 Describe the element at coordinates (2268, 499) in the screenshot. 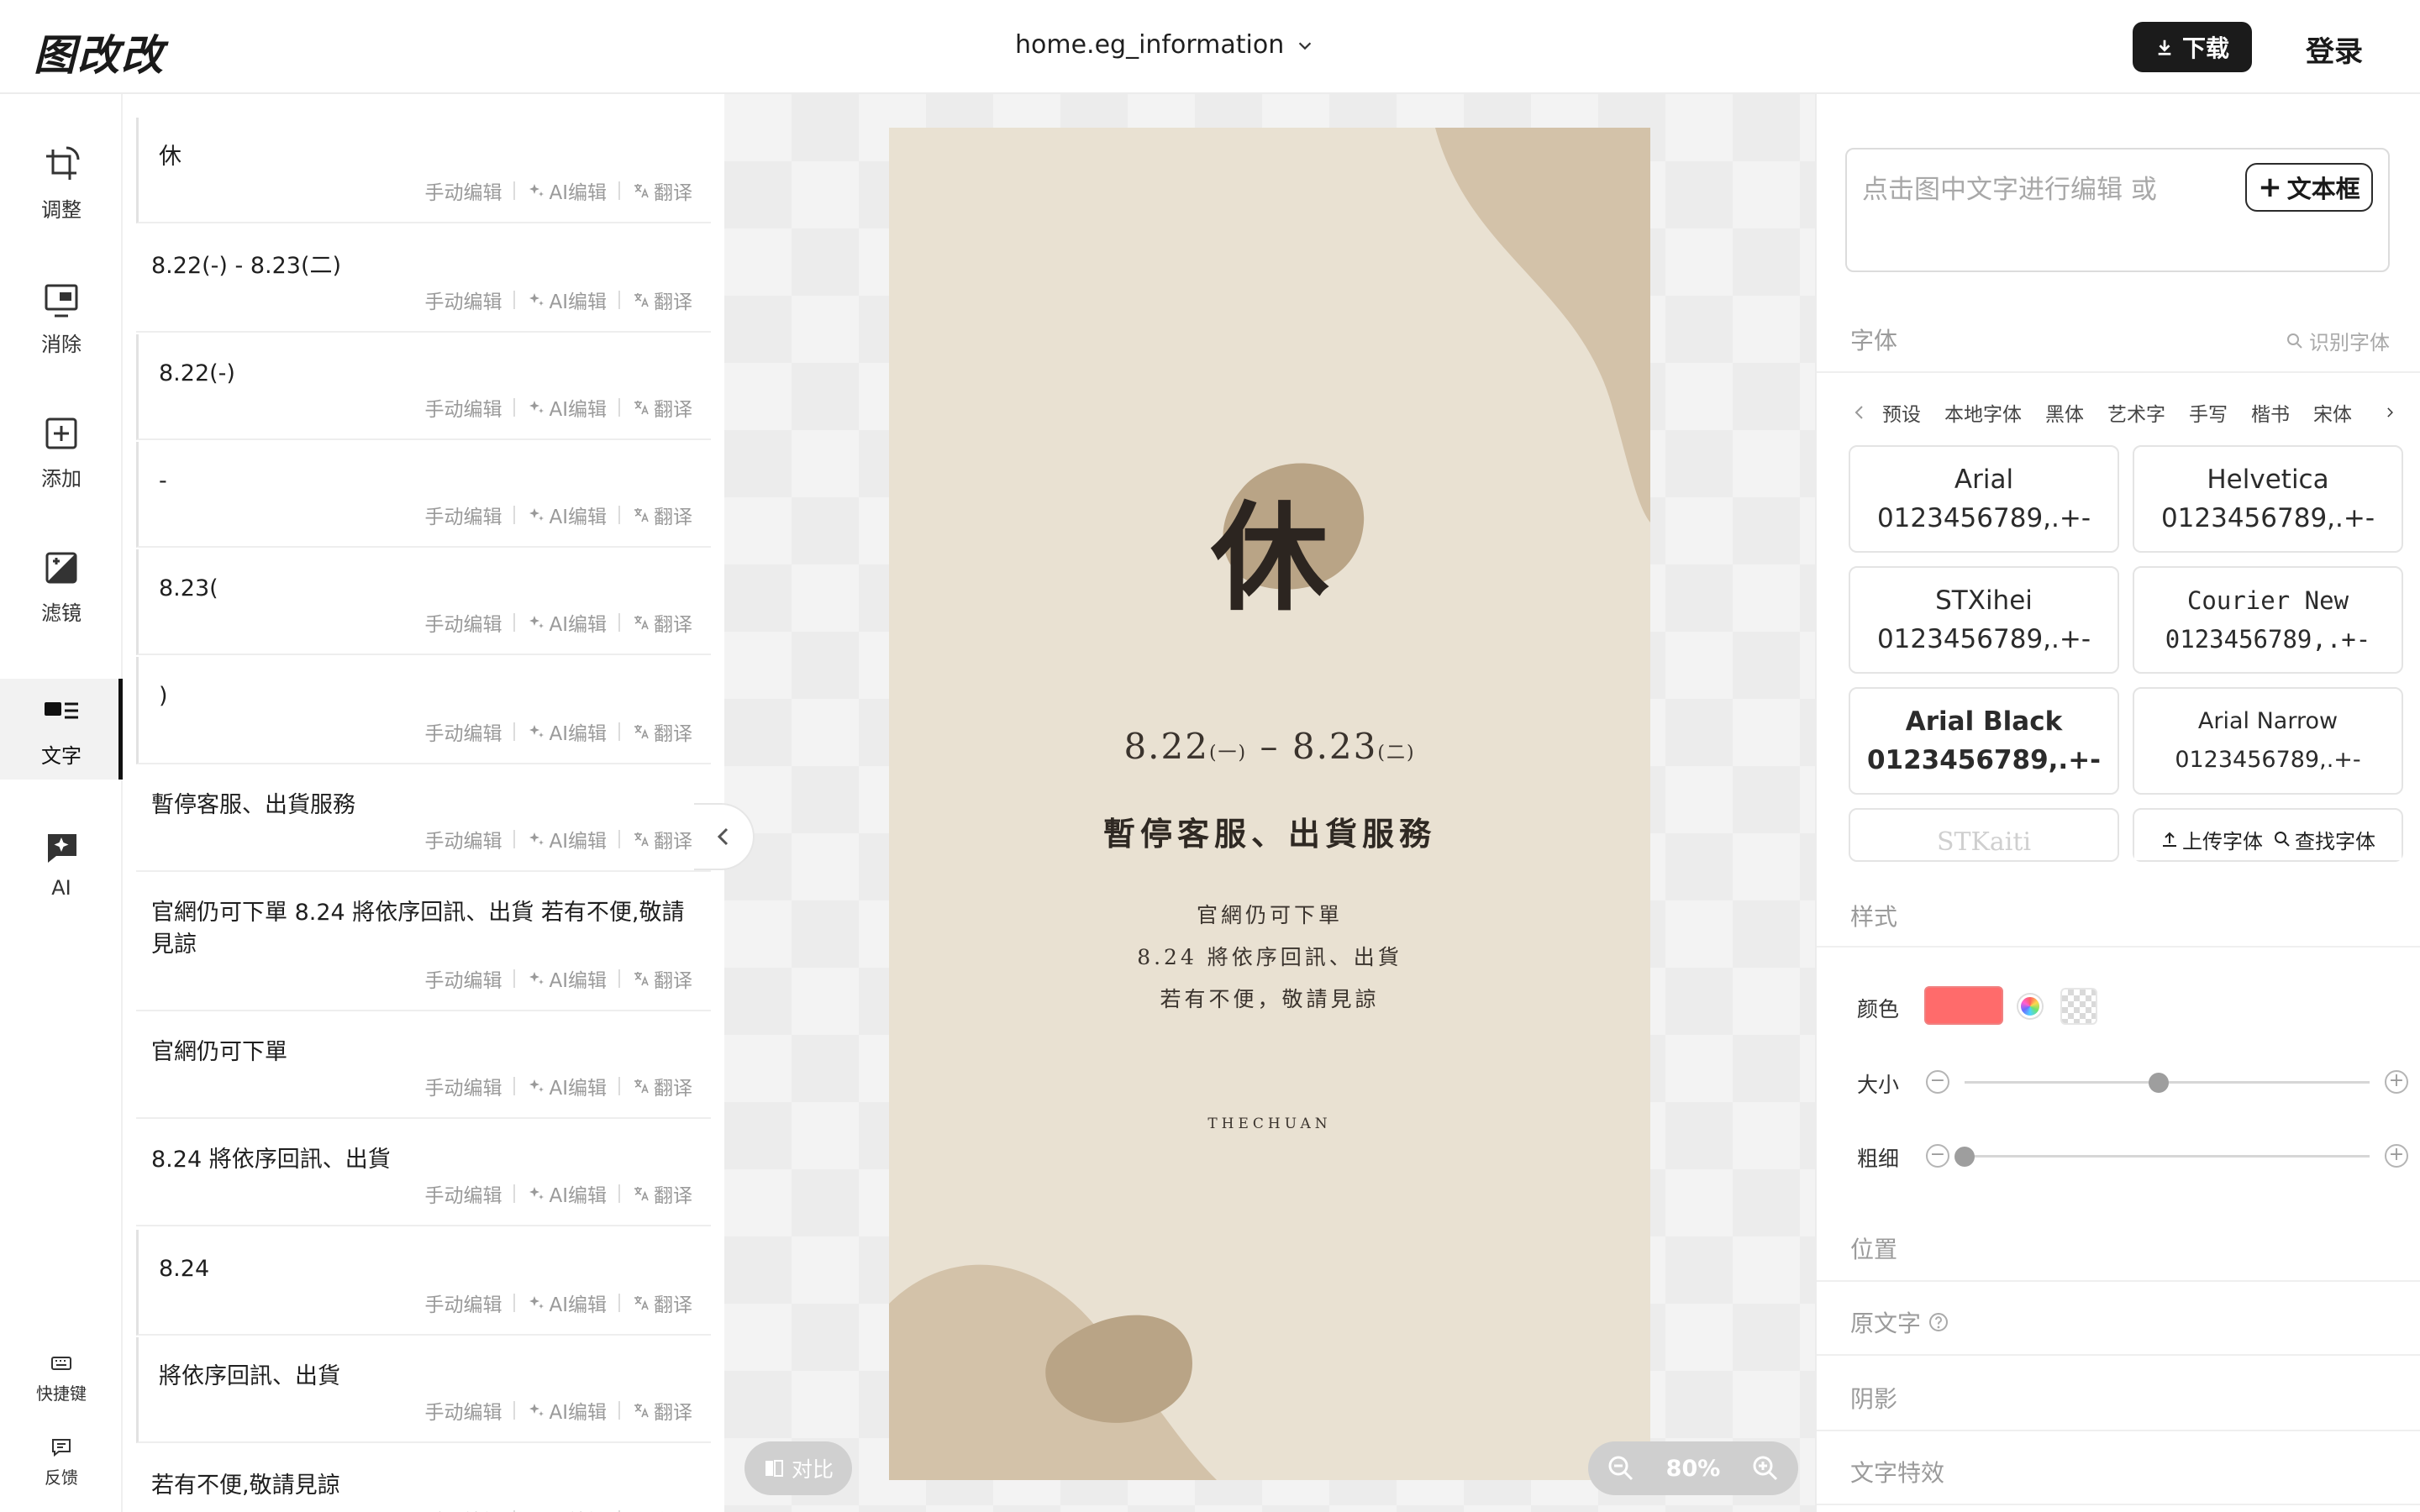

I see `font-card-helvetica: Helvetica 0123456789,.+-` at that location.